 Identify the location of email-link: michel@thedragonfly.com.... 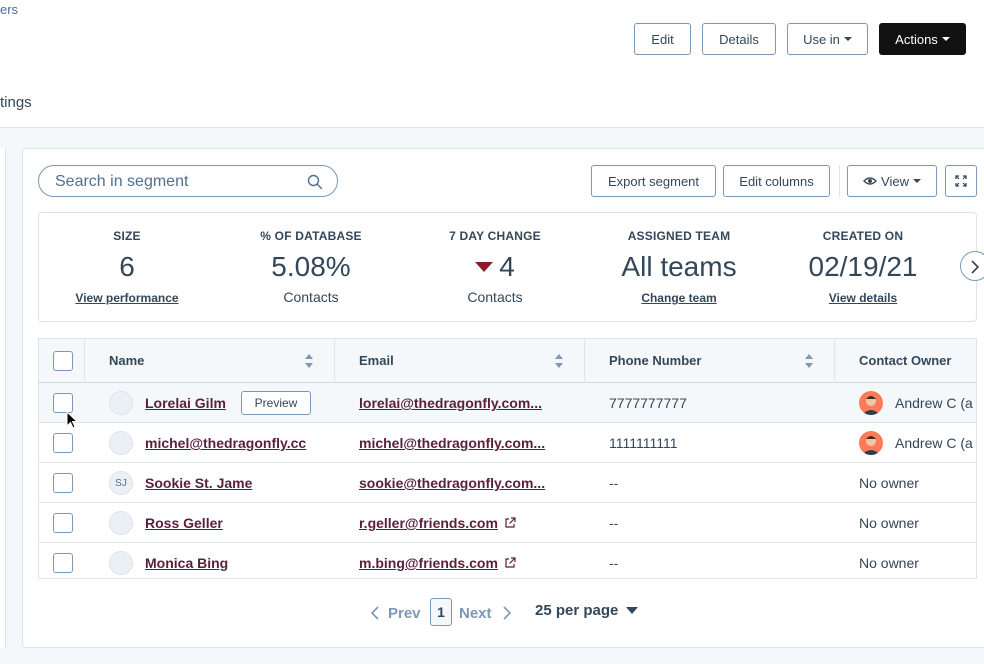
(452, 443).